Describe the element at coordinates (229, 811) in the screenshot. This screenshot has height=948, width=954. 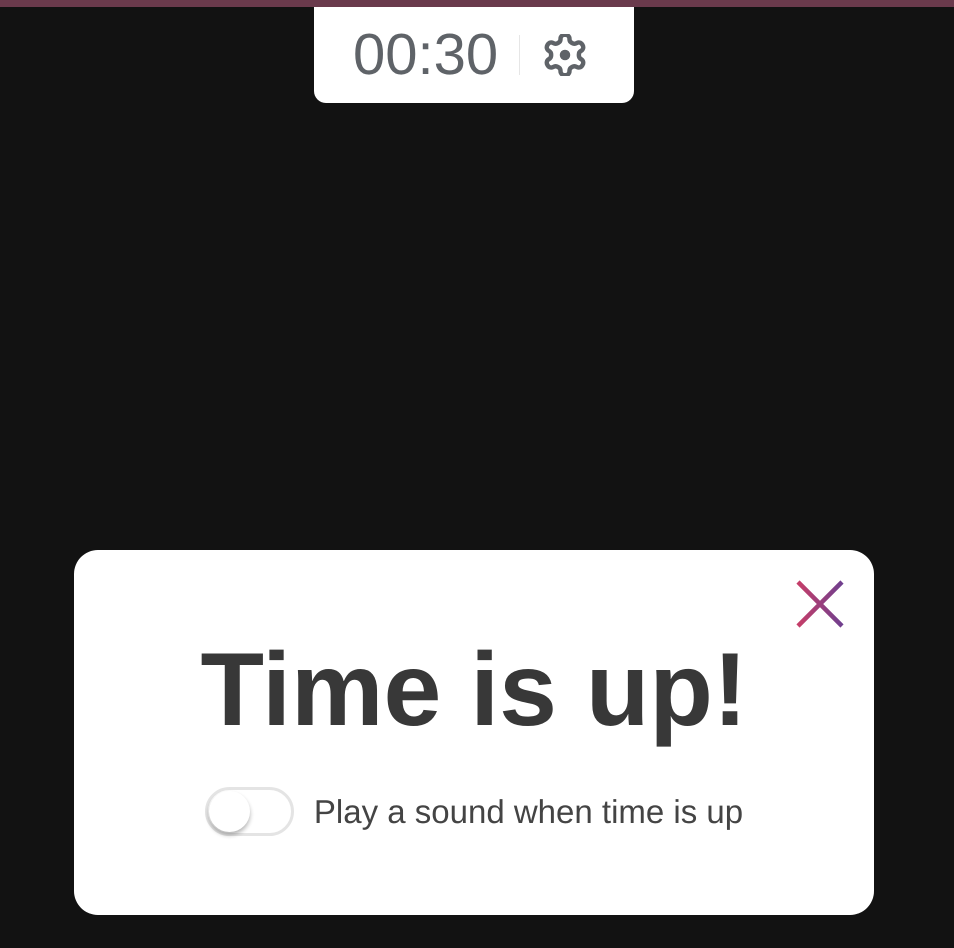
I see `toggle-knob-icon` at that location.